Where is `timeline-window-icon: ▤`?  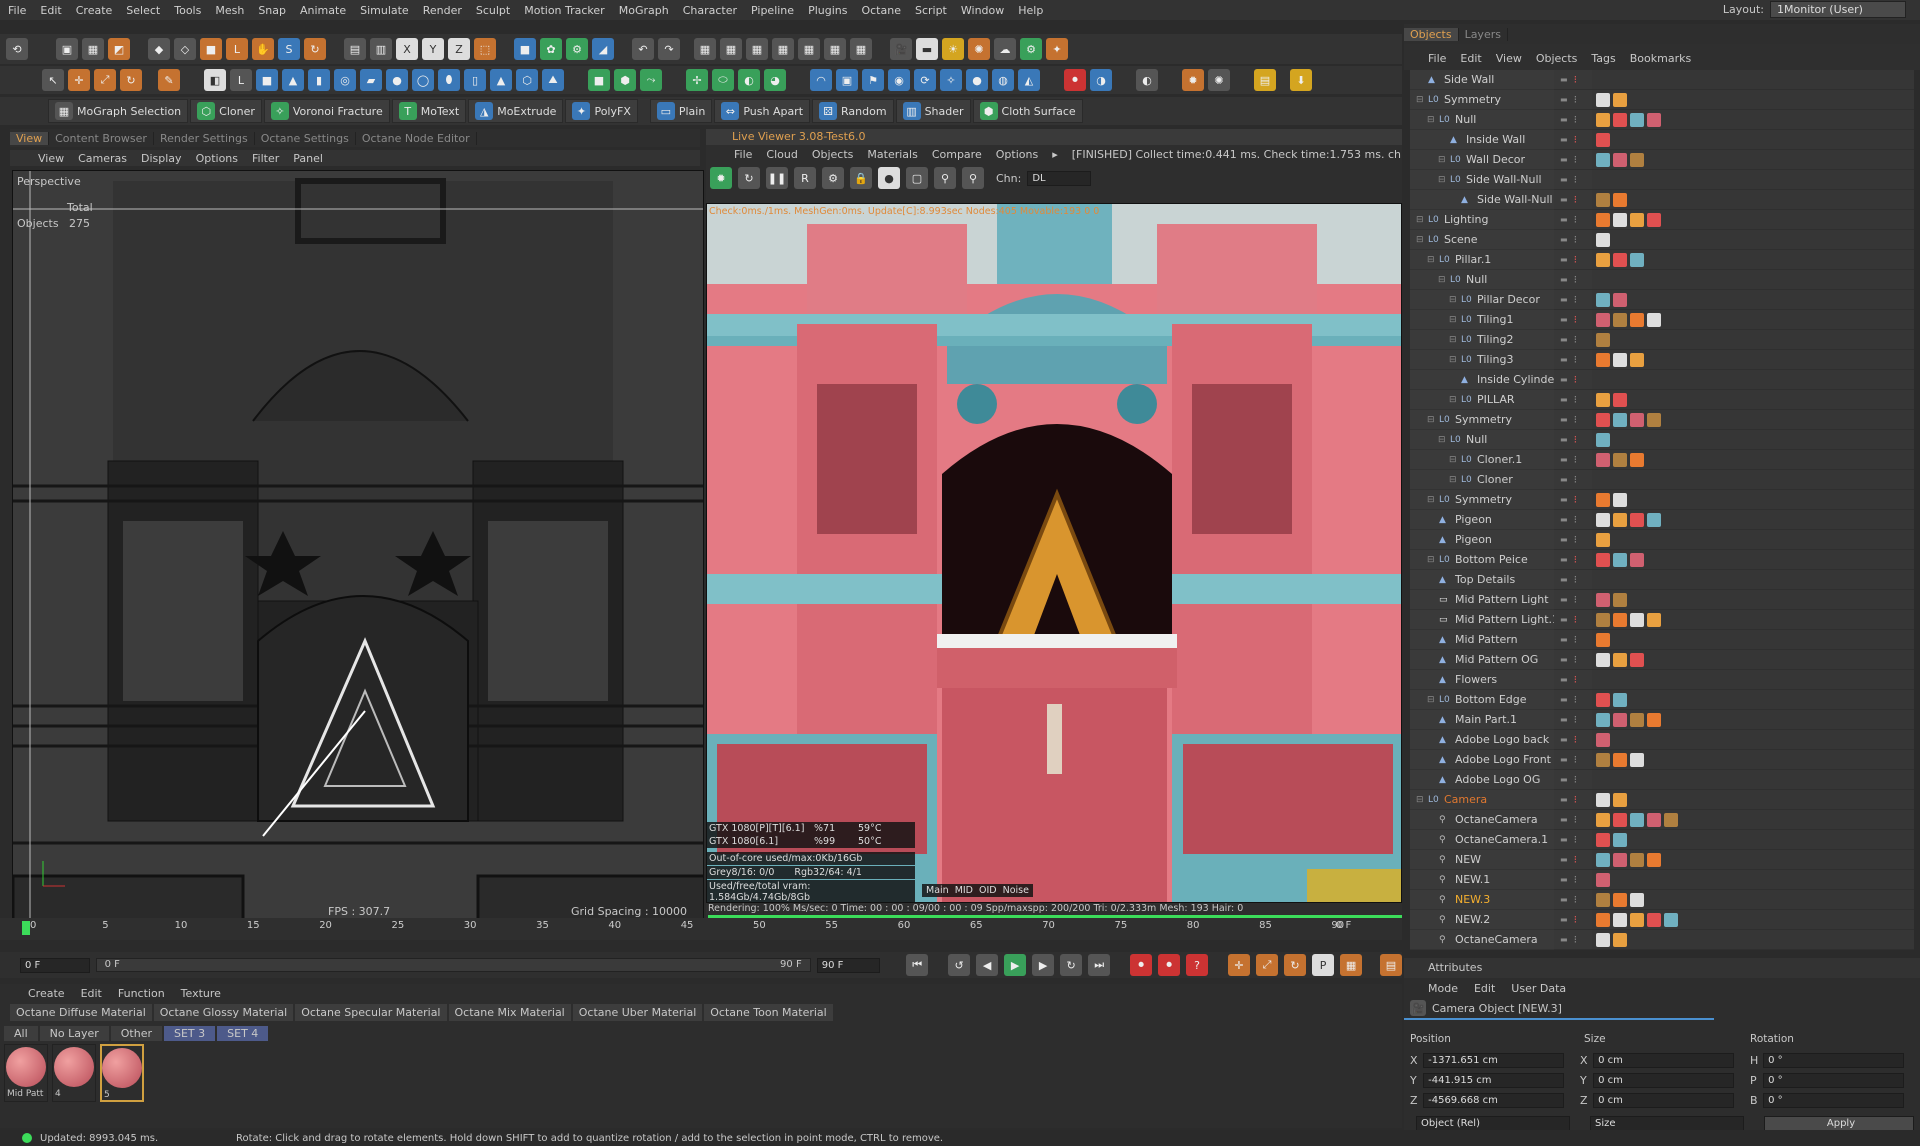
timeline-window-icon: ▤ is located at coordinates (1390, 965).